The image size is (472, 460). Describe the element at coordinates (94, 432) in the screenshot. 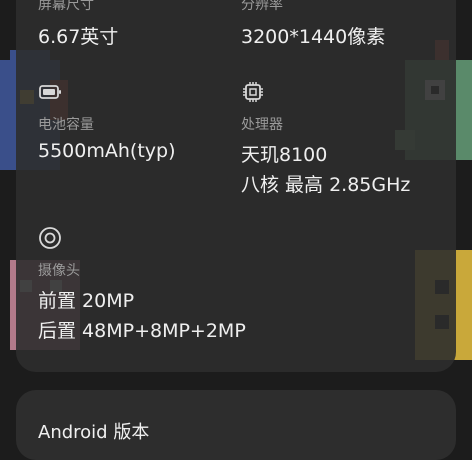

I see `android-version-title: Android 版本` at that location.